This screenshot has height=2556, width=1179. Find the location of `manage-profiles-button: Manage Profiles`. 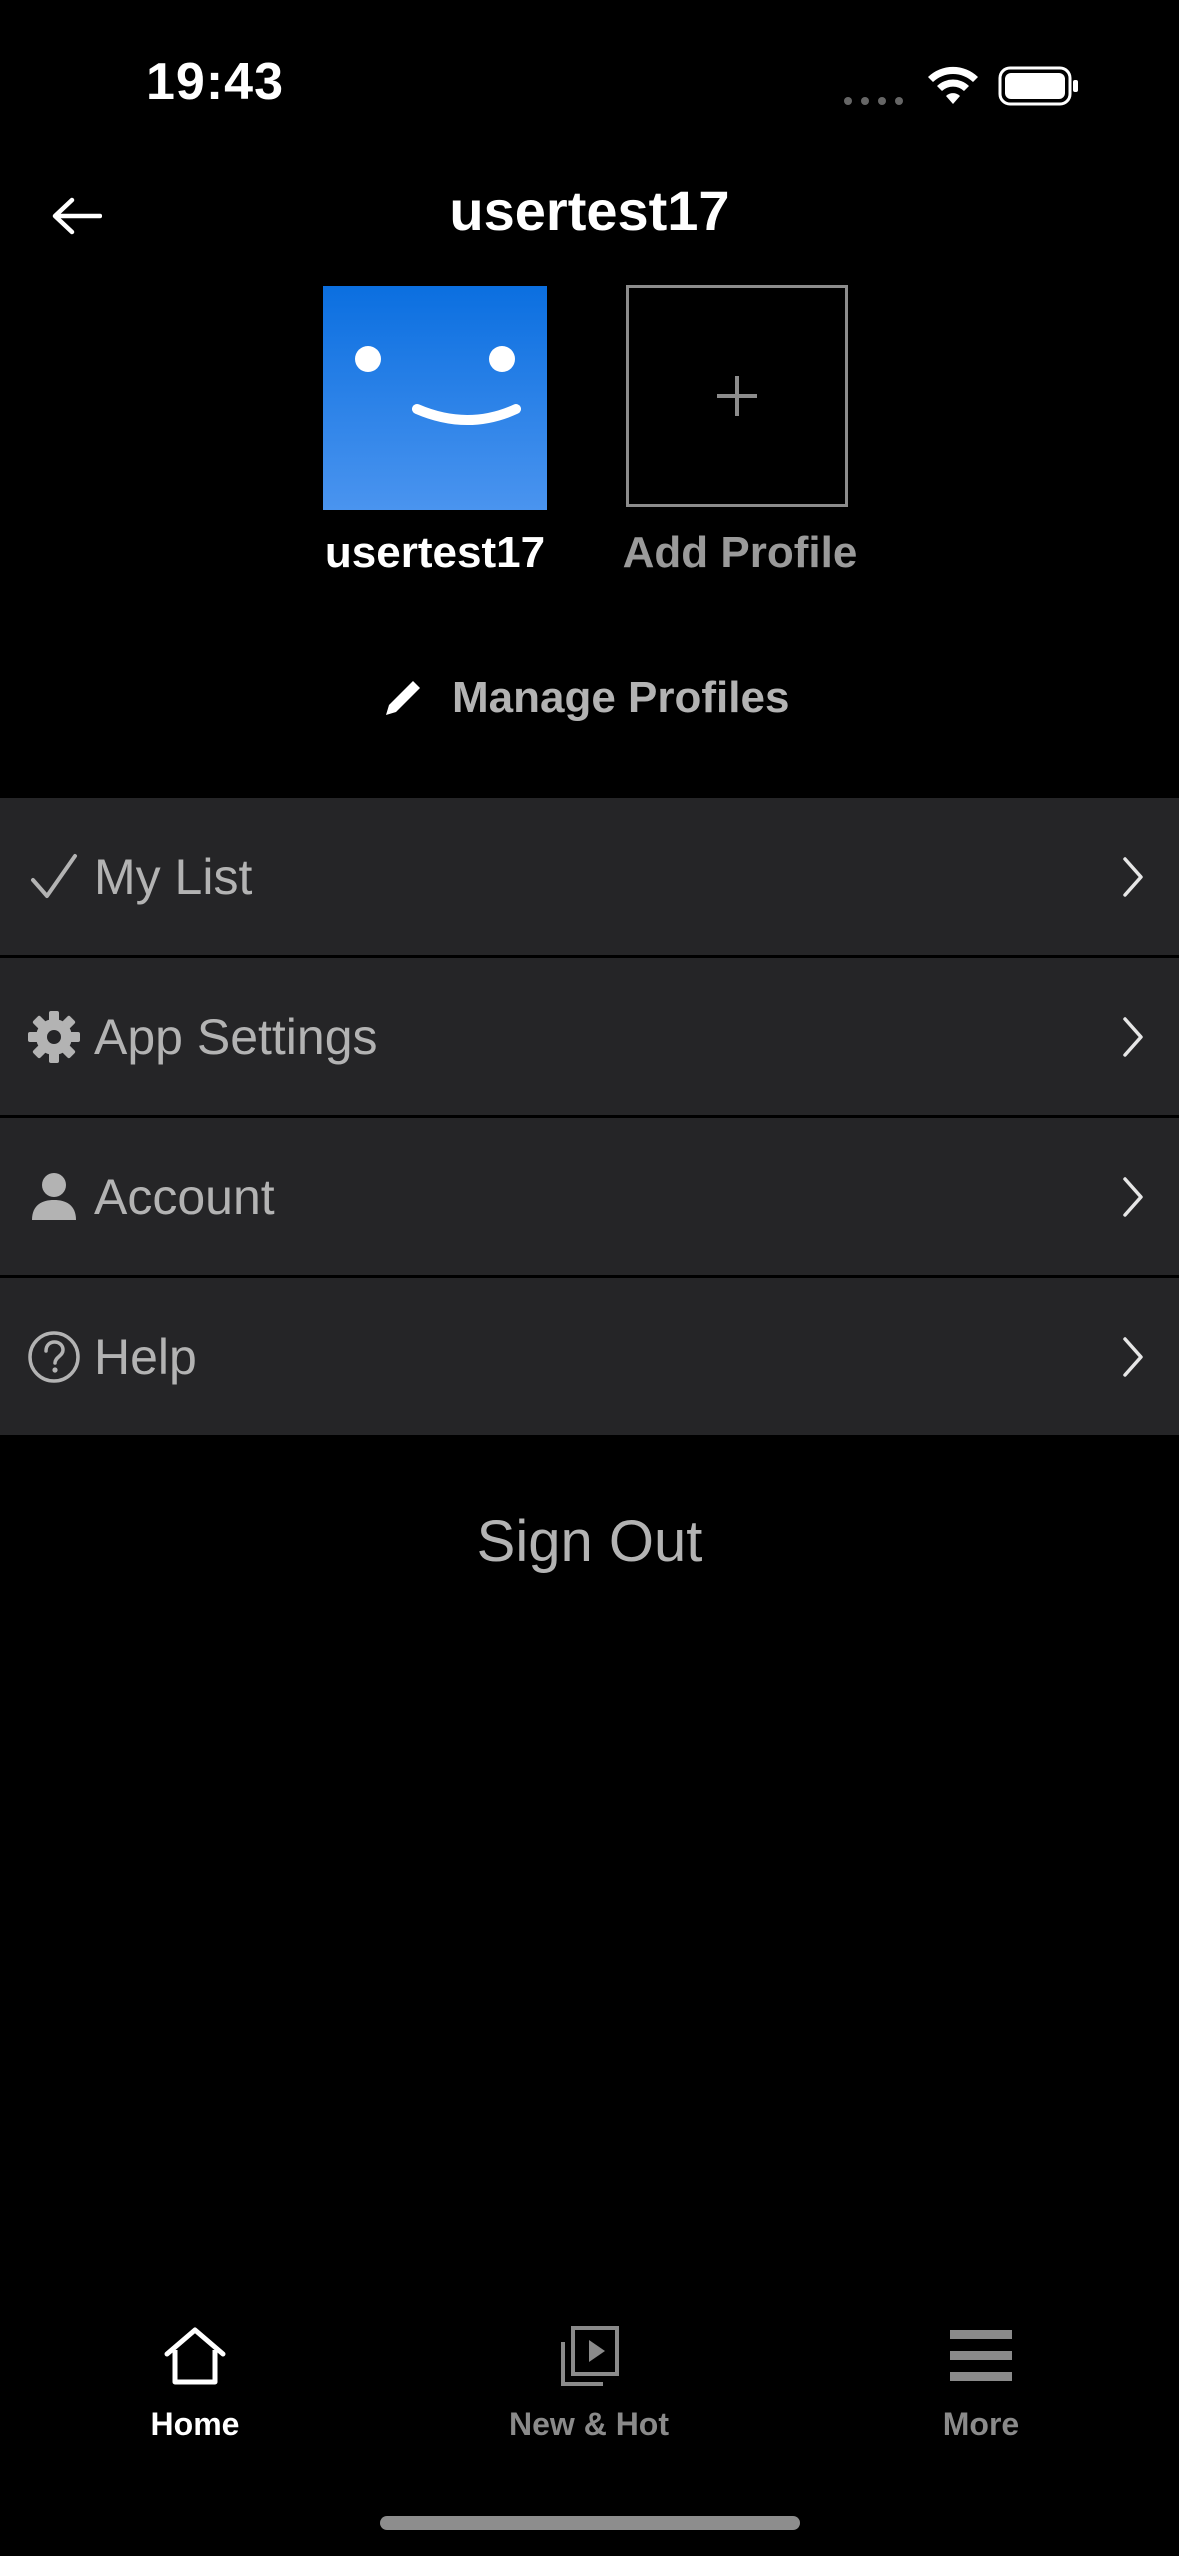

manage-profiles-button: Manage Profiles is located at coordinates (584, 698).